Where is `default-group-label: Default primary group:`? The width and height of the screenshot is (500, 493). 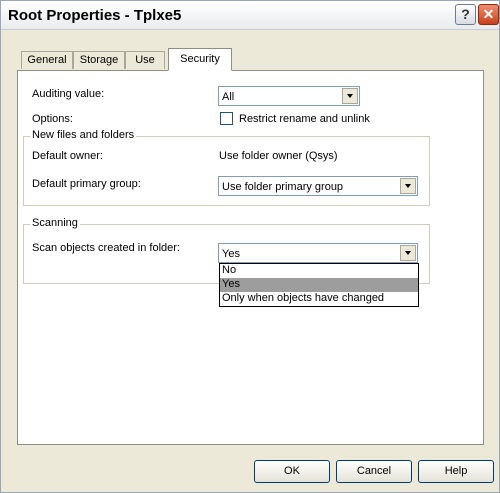
default-group-label: Default primary group: is located at coordinates (86, 184).